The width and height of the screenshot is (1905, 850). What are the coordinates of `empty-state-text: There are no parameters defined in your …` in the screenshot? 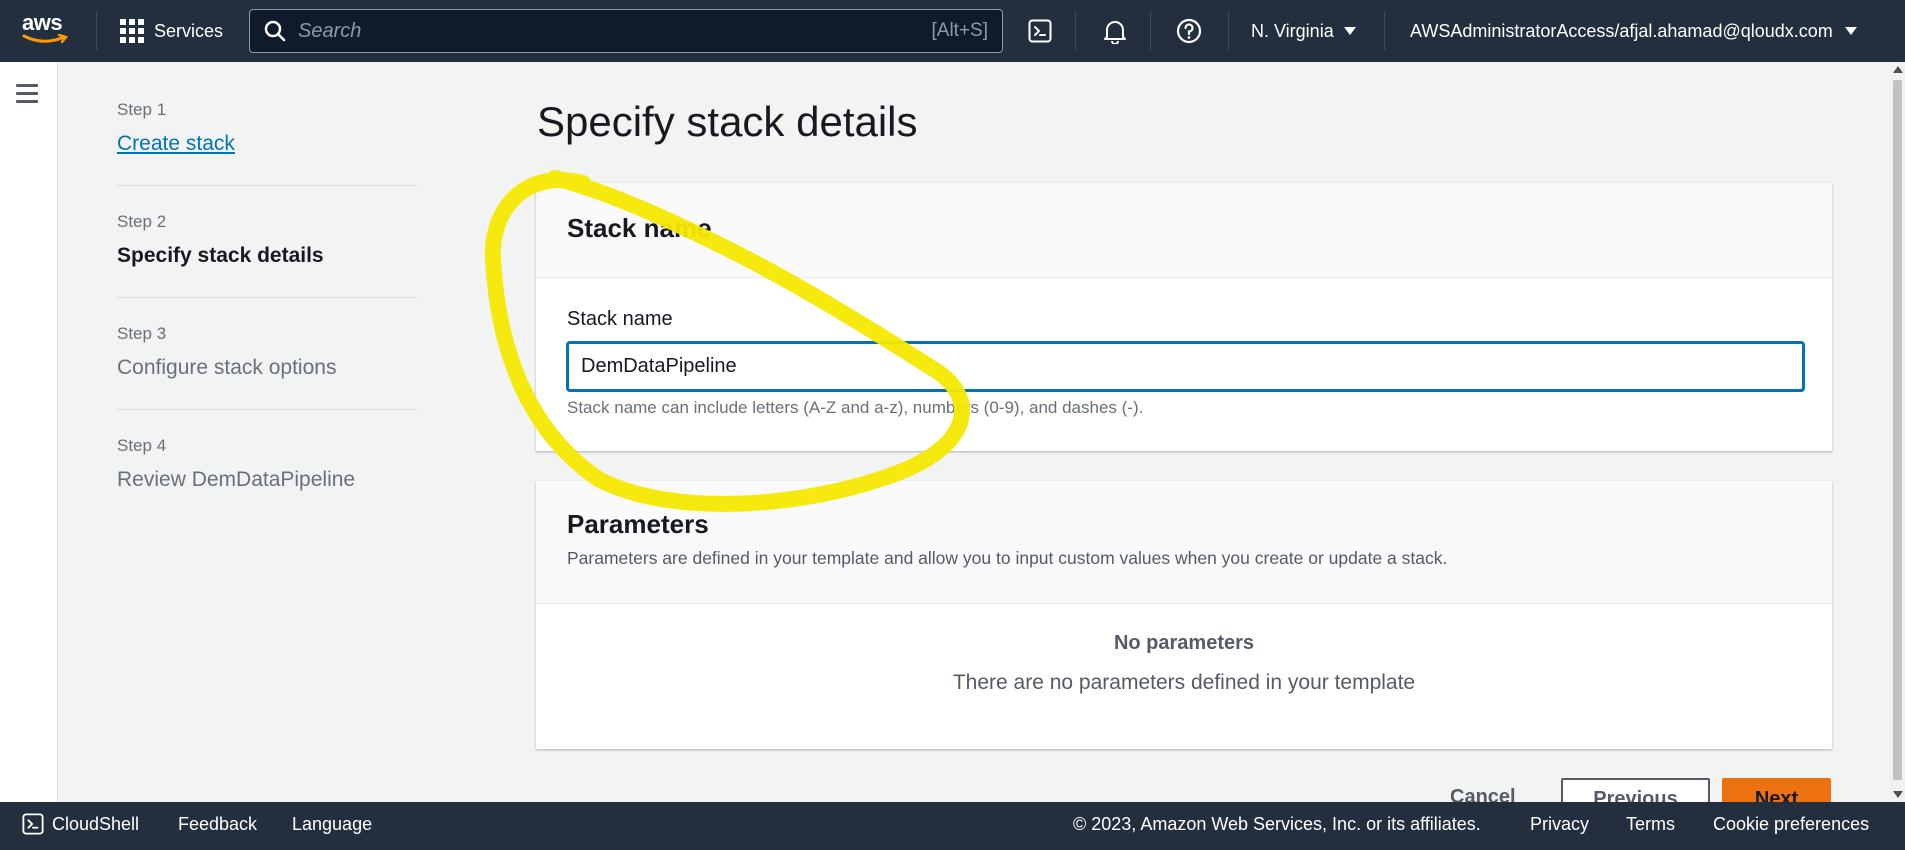 It's located at (1184, 682).